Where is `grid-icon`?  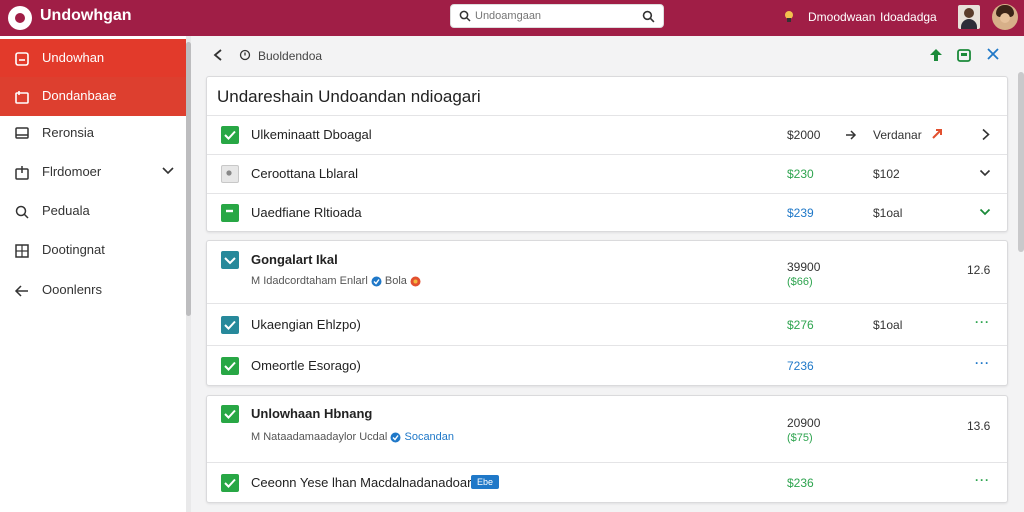
grid-icon is located at coordinates (22, 251).